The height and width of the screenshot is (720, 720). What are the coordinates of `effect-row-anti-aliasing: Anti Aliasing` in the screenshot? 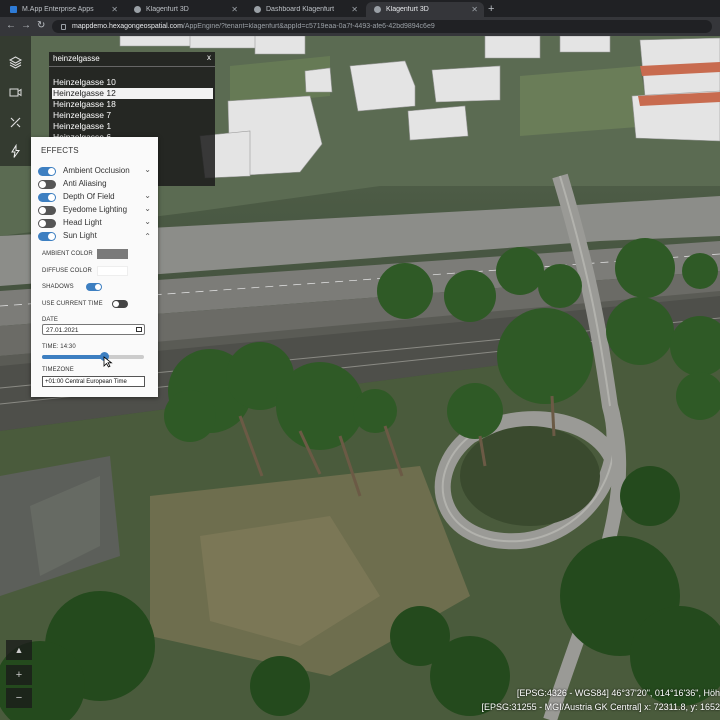 It's located at (95, 184).